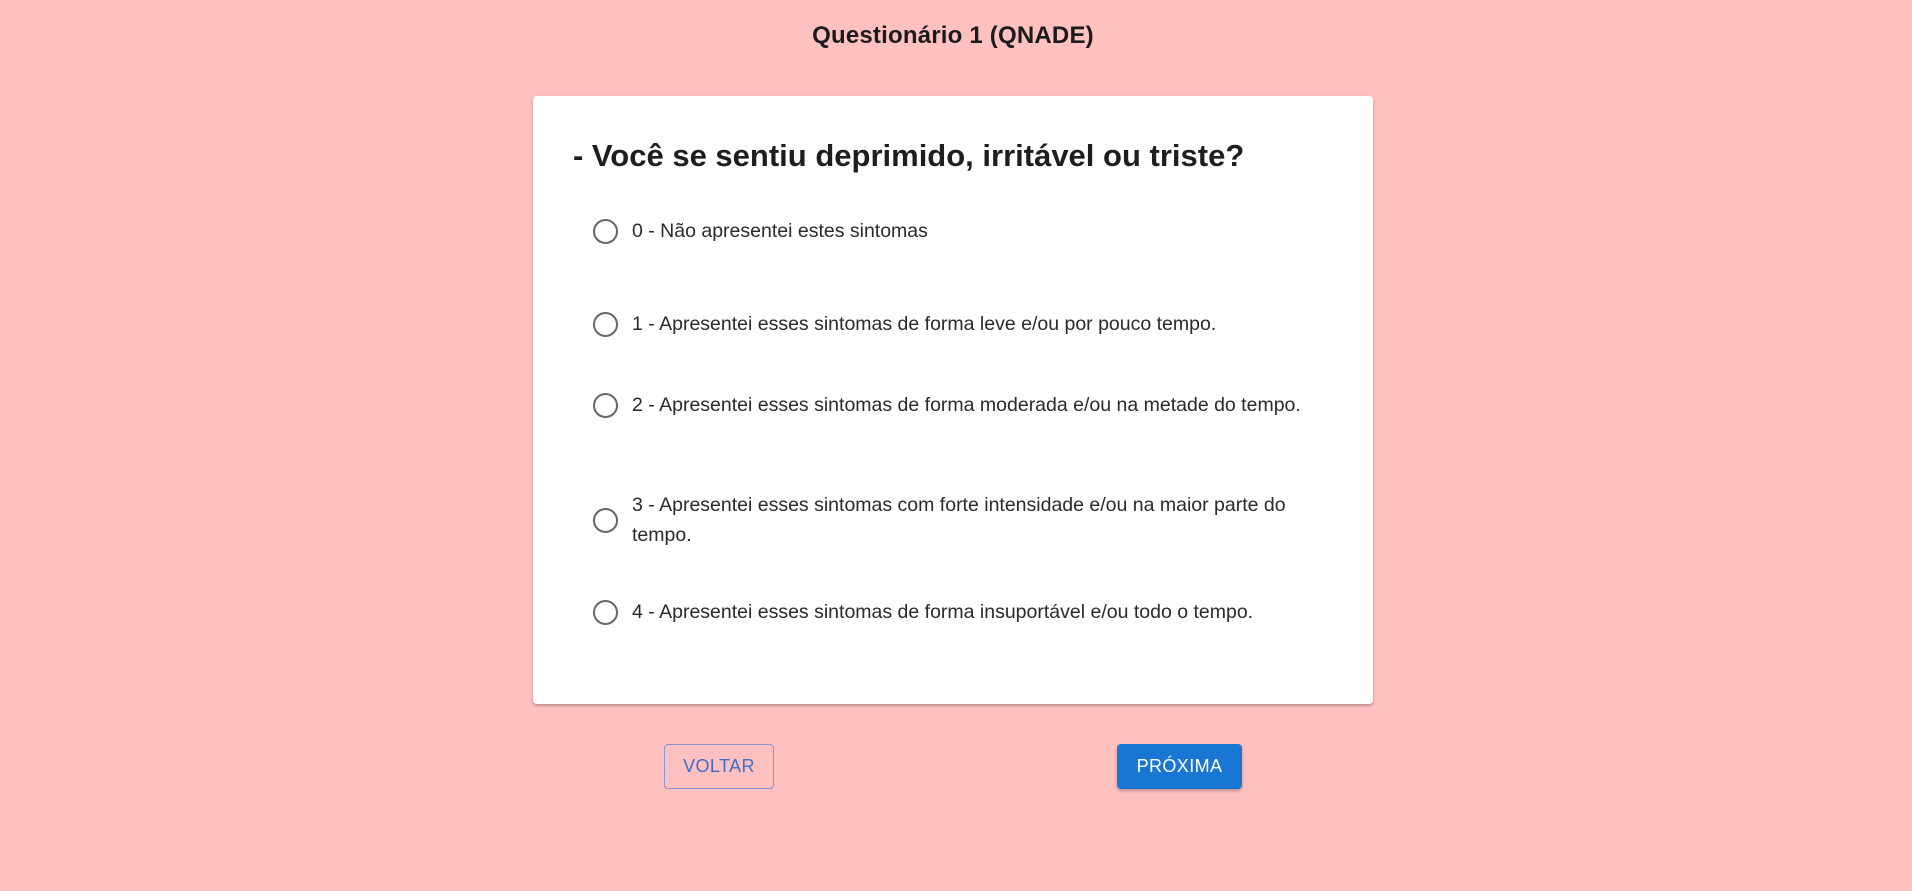  What do you see at coordinates (1179, 766) in the screenshot?
I see `next-button: PRÓXIMA` at bounding box center [1179, 766].